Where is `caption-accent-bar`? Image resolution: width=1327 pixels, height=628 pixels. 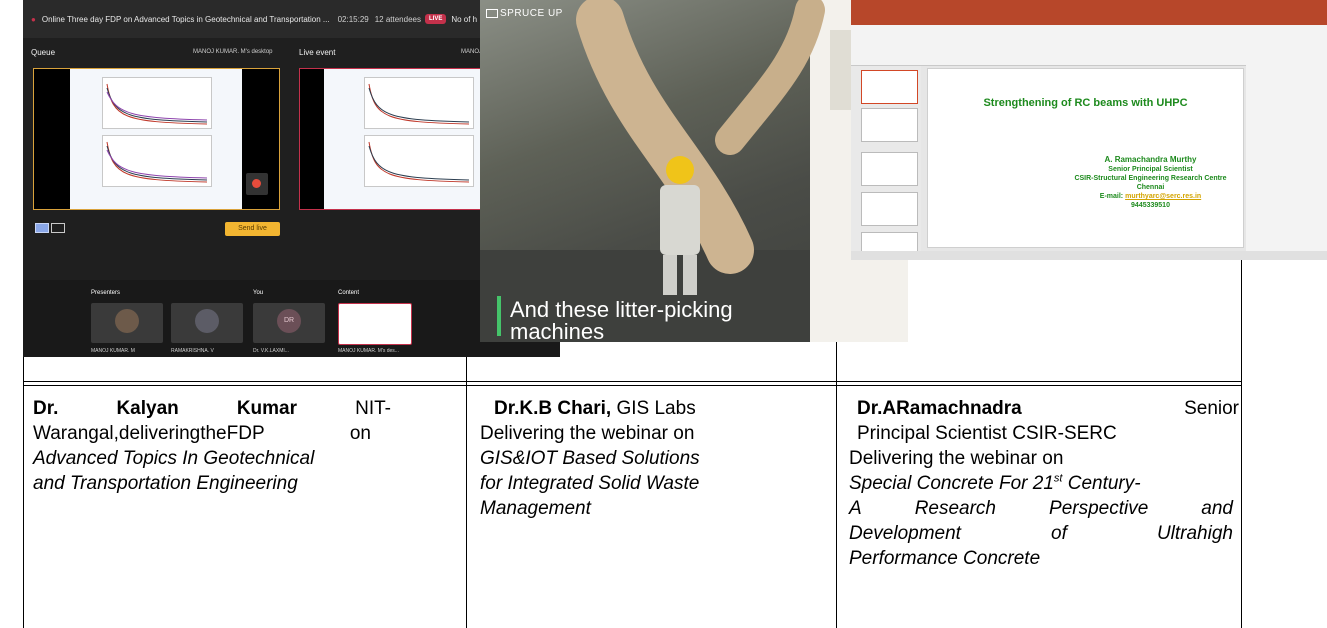 caption-accent-bar is located at coordinates (499, 316).